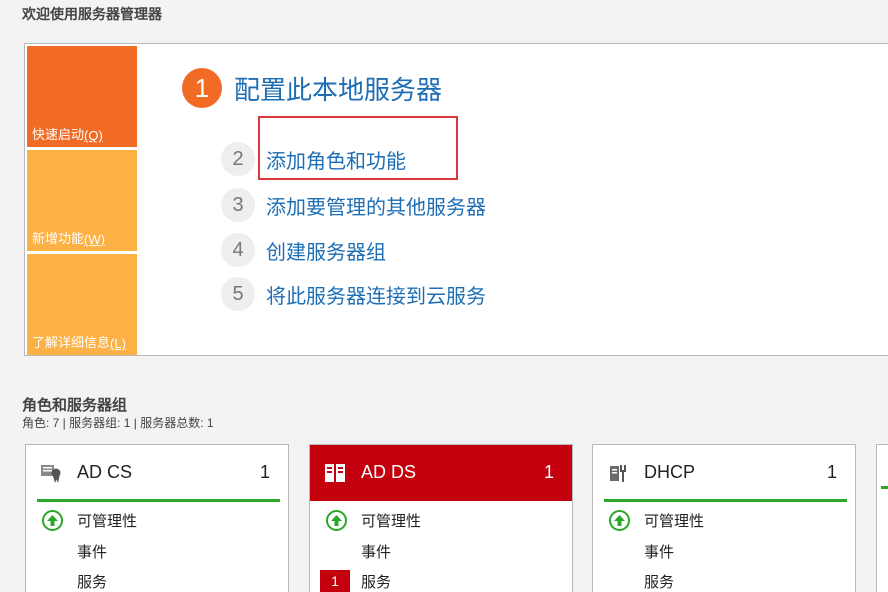 This screenshot has width=888, height=592. What do you see at coordinates (326, 250) in the screenshot?
I see `step-link-create-server-group: 创建服务器组` at bounding box center [326, 250].